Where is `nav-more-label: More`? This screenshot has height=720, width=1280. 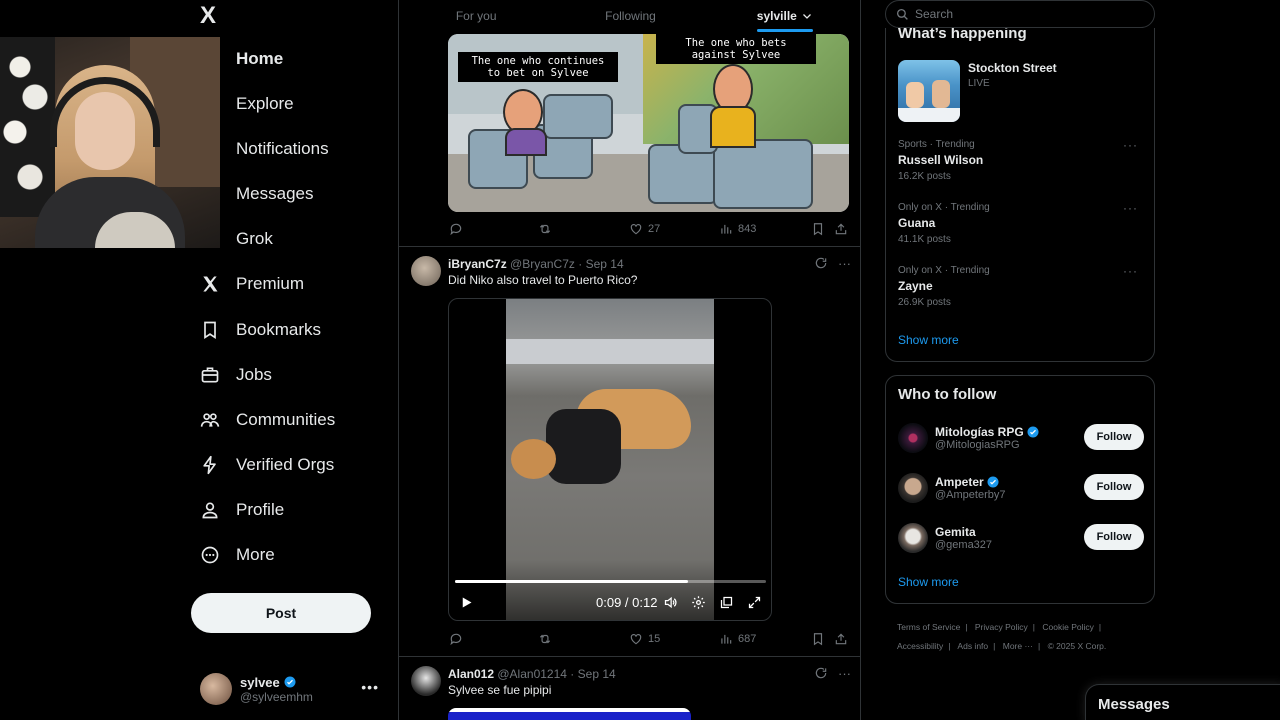
nav-more-label: More is located at coordinates (255, 554).